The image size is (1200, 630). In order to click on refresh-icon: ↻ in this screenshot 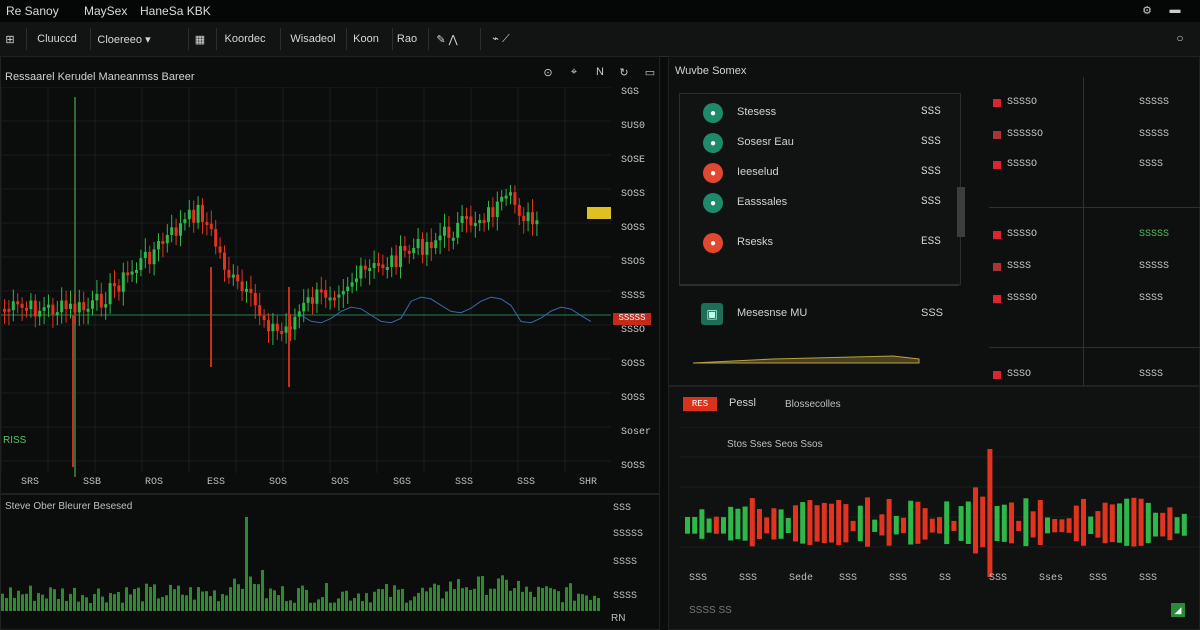, I will do `click(624, 72)`.